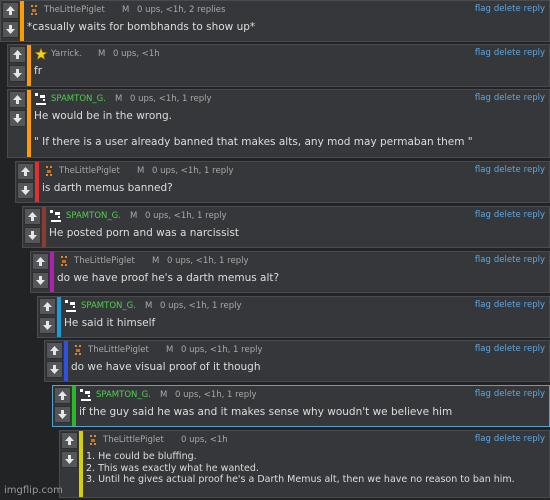 Image resolution: width=550 pixels, height=500 pixels. I want to click on comment-meta: 0 ups, <1h, 2 replies, so click(181, 10).